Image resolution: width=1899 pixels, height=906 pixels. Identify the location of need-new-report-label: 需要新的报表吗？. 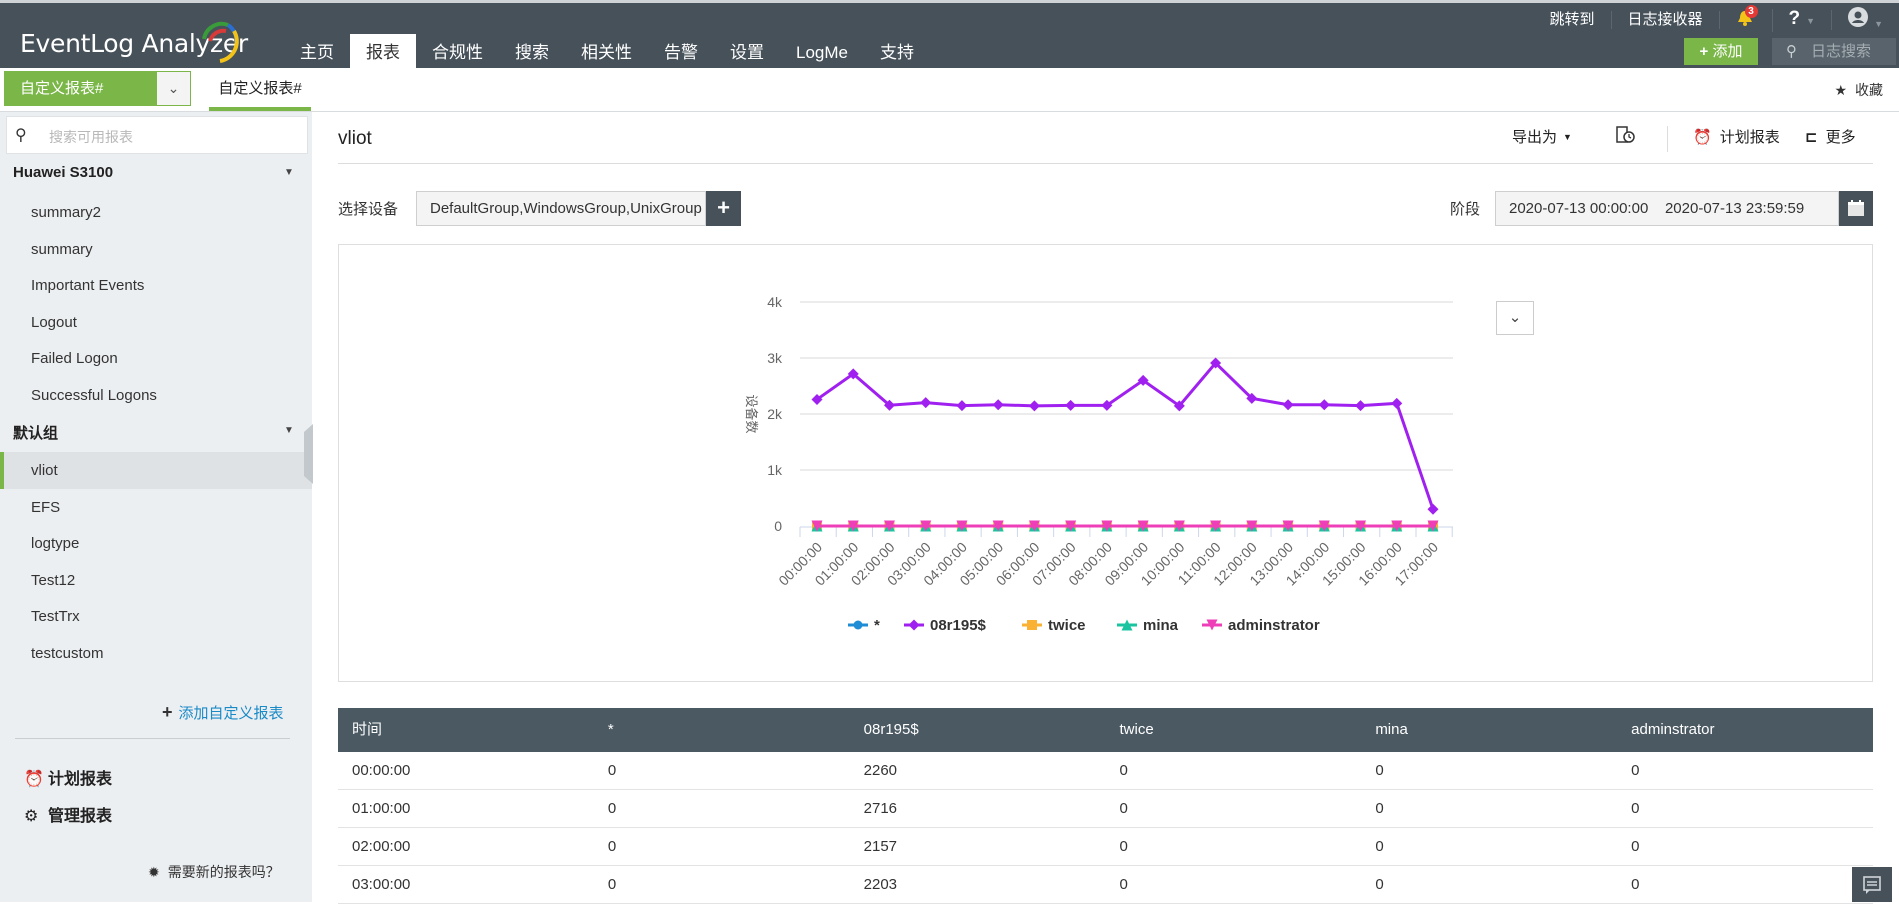
(223, 872).